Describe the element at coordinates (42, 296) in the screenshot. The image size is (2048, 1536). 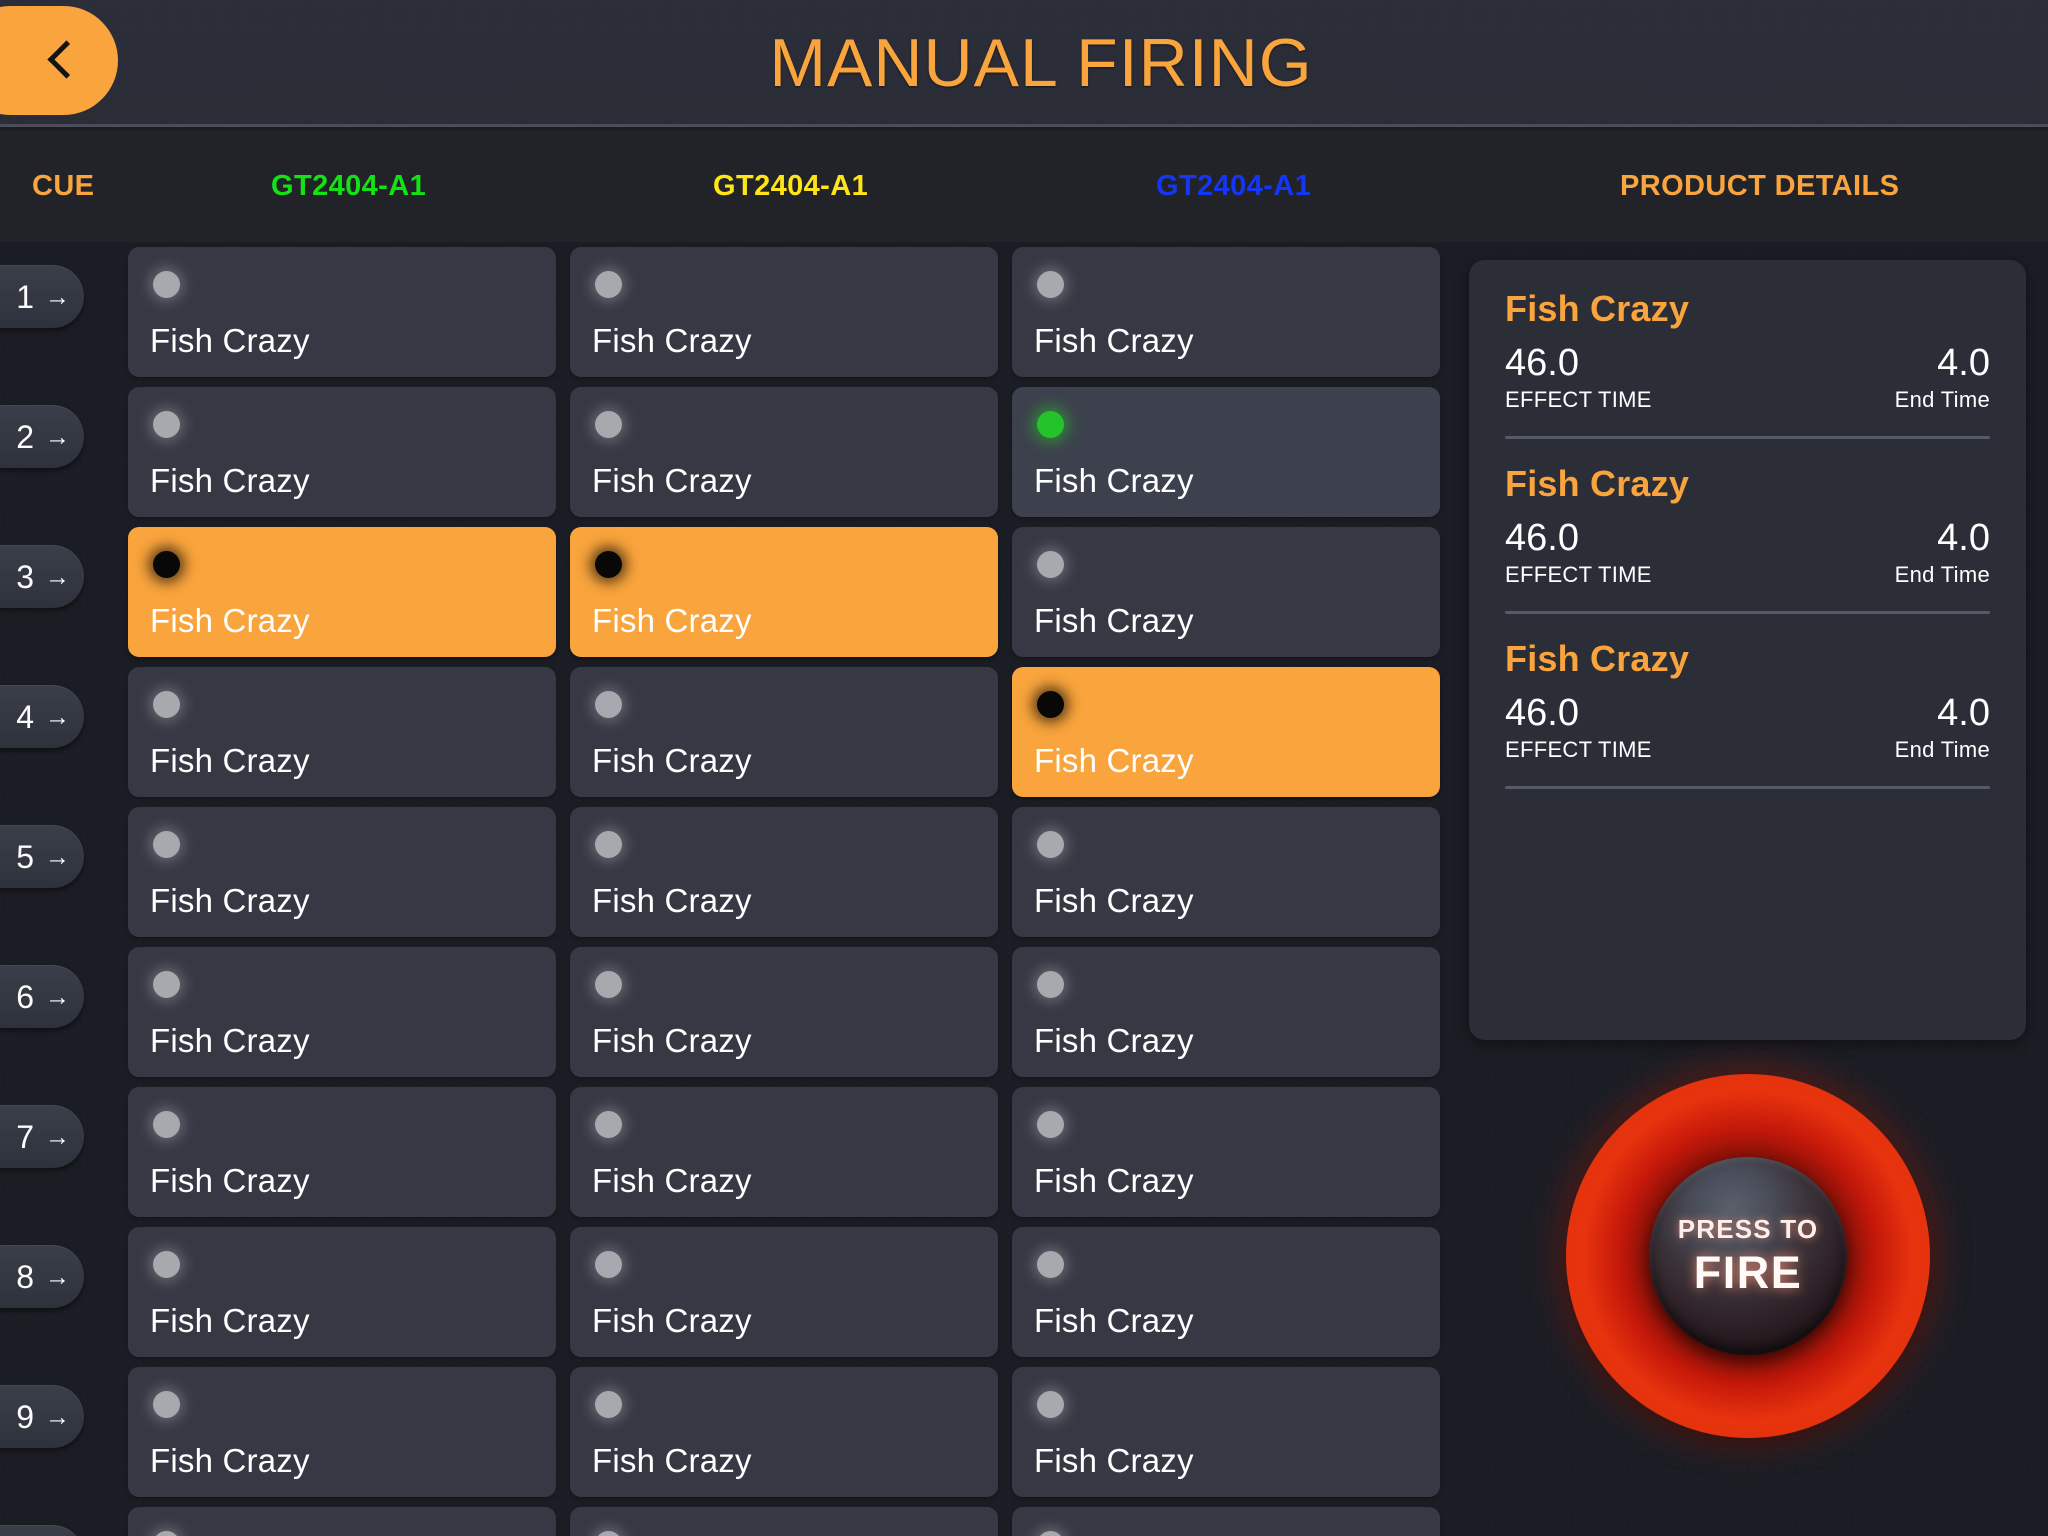
I see `cue-button-1: 1 →` at that location.